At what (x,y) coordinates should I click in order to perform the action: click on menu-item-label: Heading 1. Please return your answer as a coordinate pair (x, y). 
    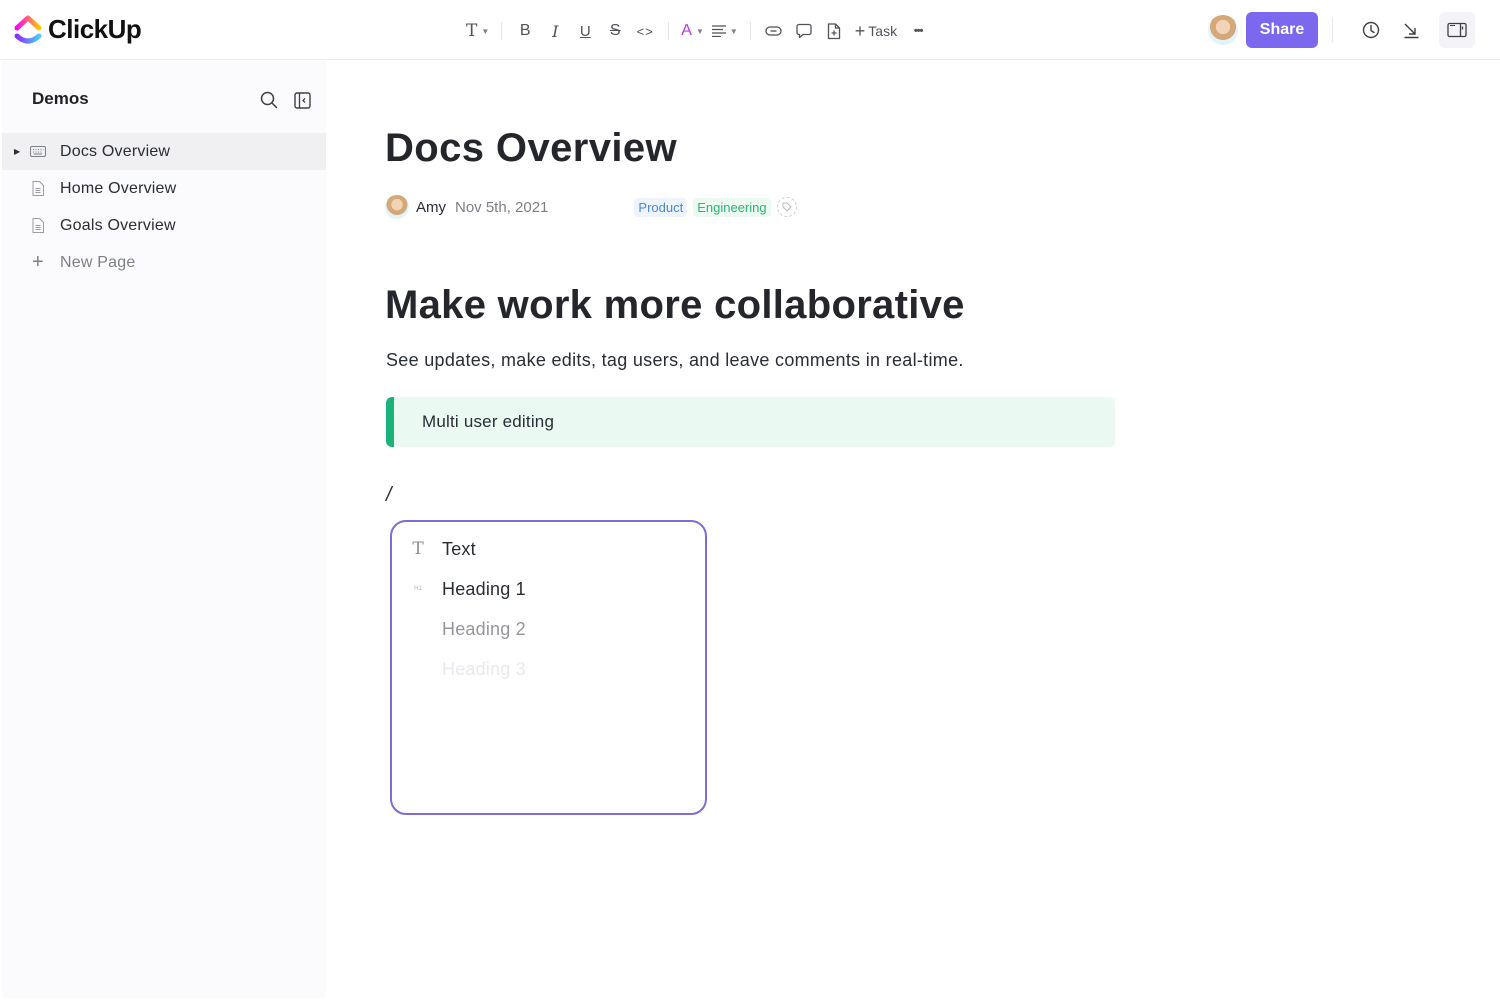
    Looking at the image, I should click on (484, 588).